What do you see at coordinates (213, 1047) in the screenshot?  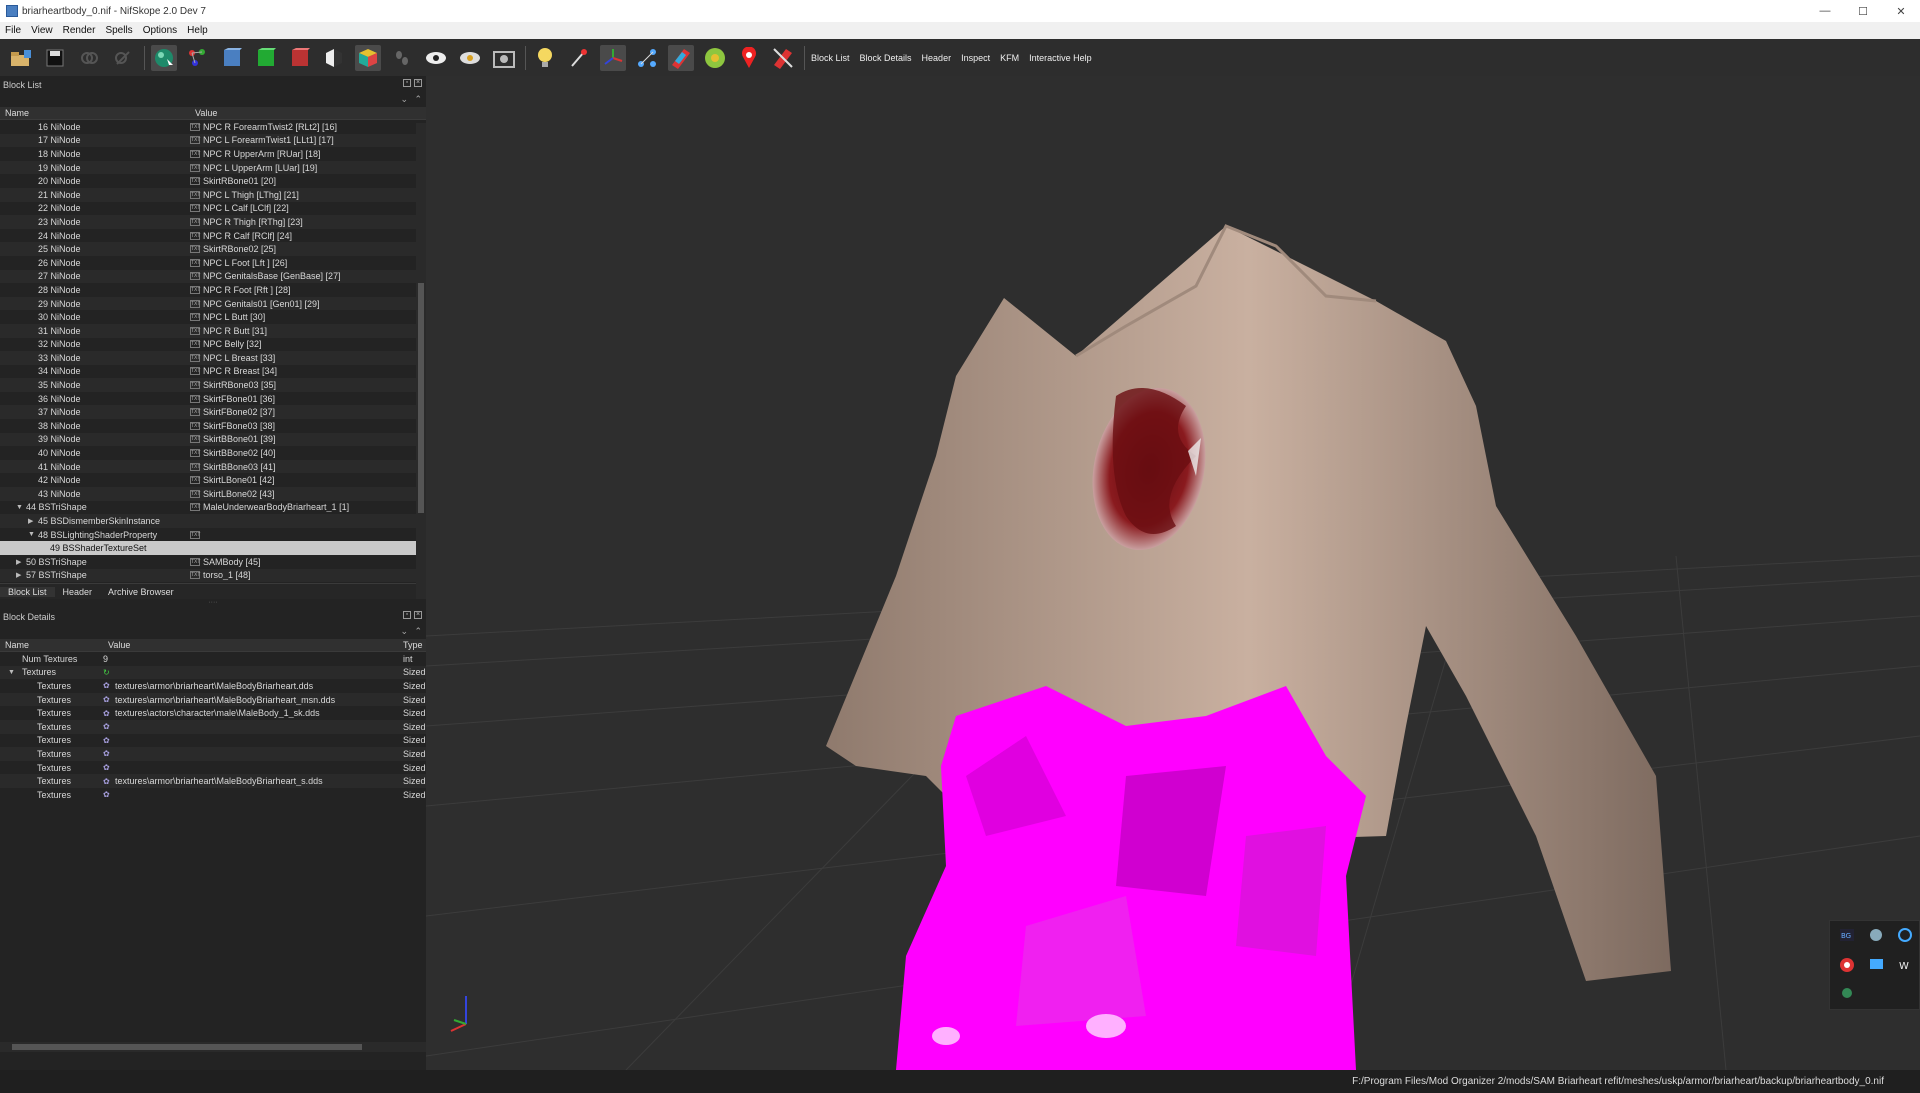 I see `details-h-scrollbar` at bounding box center [213, 1047].